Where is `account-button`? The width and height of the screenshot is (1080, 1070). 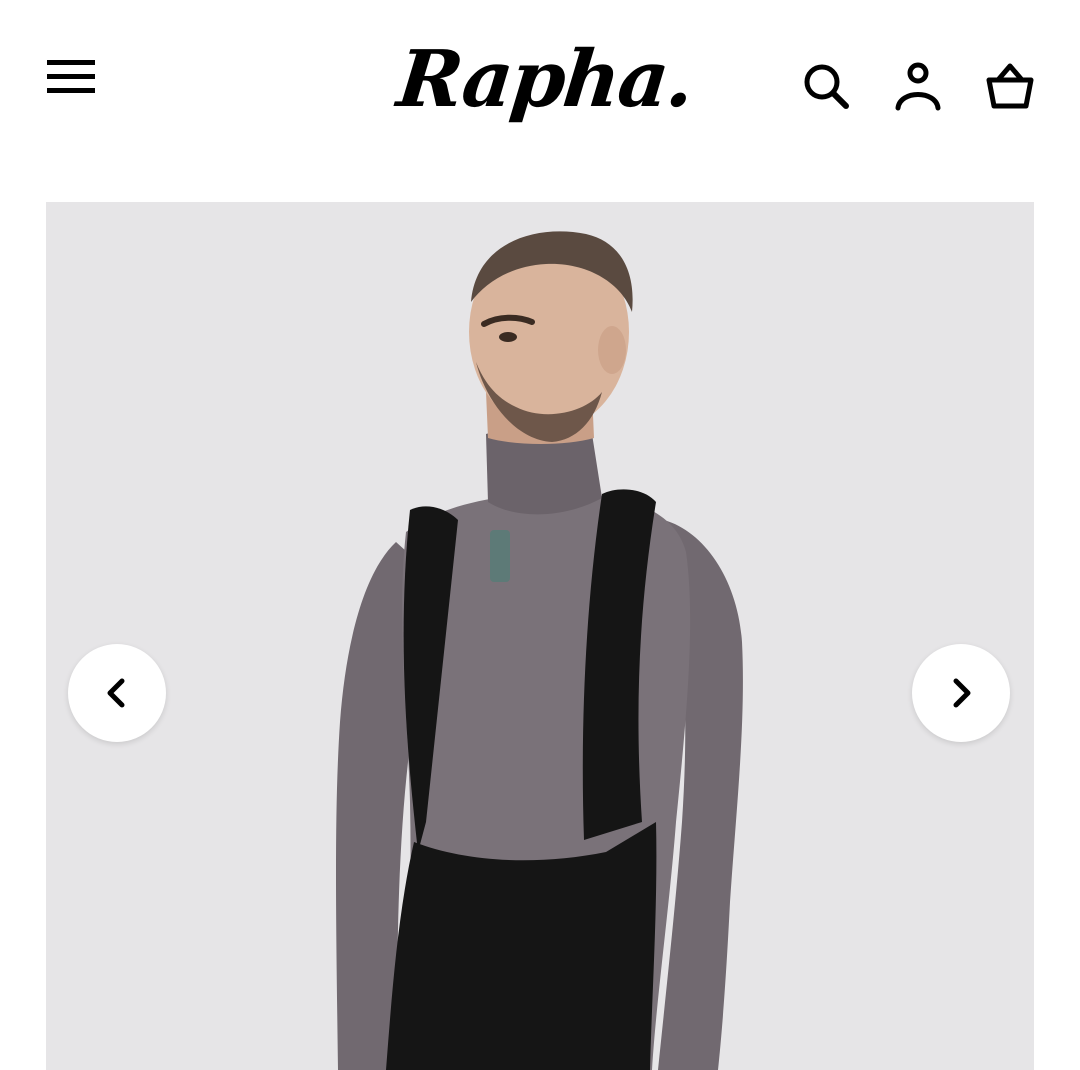
account-button is located at coordinates (918, 86).